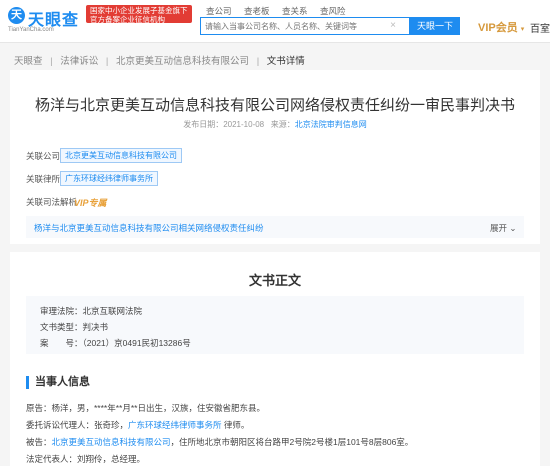  What do you see at coordinates (74, 327) in the screenshot?
I see `document-type-line: 文书类型：判决书` at bounding box center [74, 327].